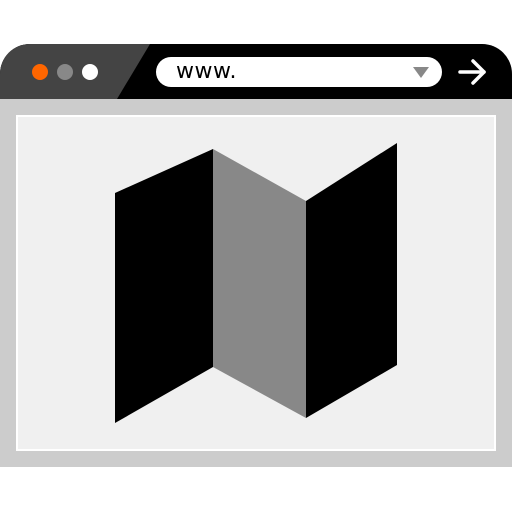  What do you see at coordinates (206, 71) in the screenshot?
I see `address-text: www.` at bounding box center [206, 71].